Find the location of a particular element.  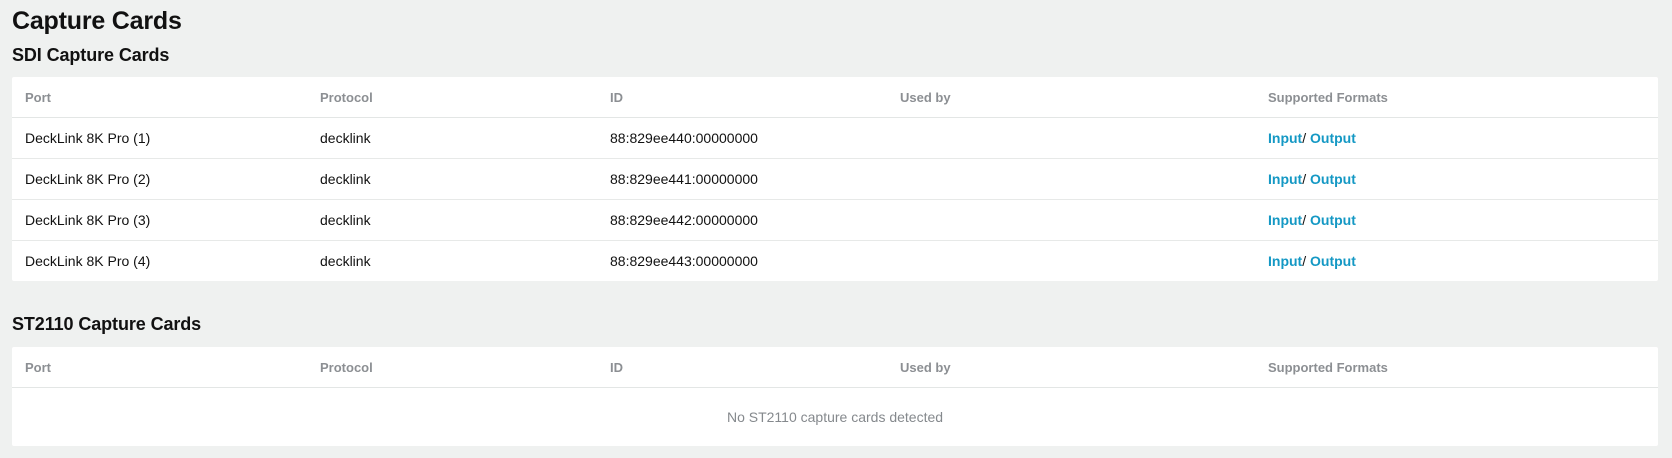

sdi-column-port: Port is located at coordinates (166, 97).